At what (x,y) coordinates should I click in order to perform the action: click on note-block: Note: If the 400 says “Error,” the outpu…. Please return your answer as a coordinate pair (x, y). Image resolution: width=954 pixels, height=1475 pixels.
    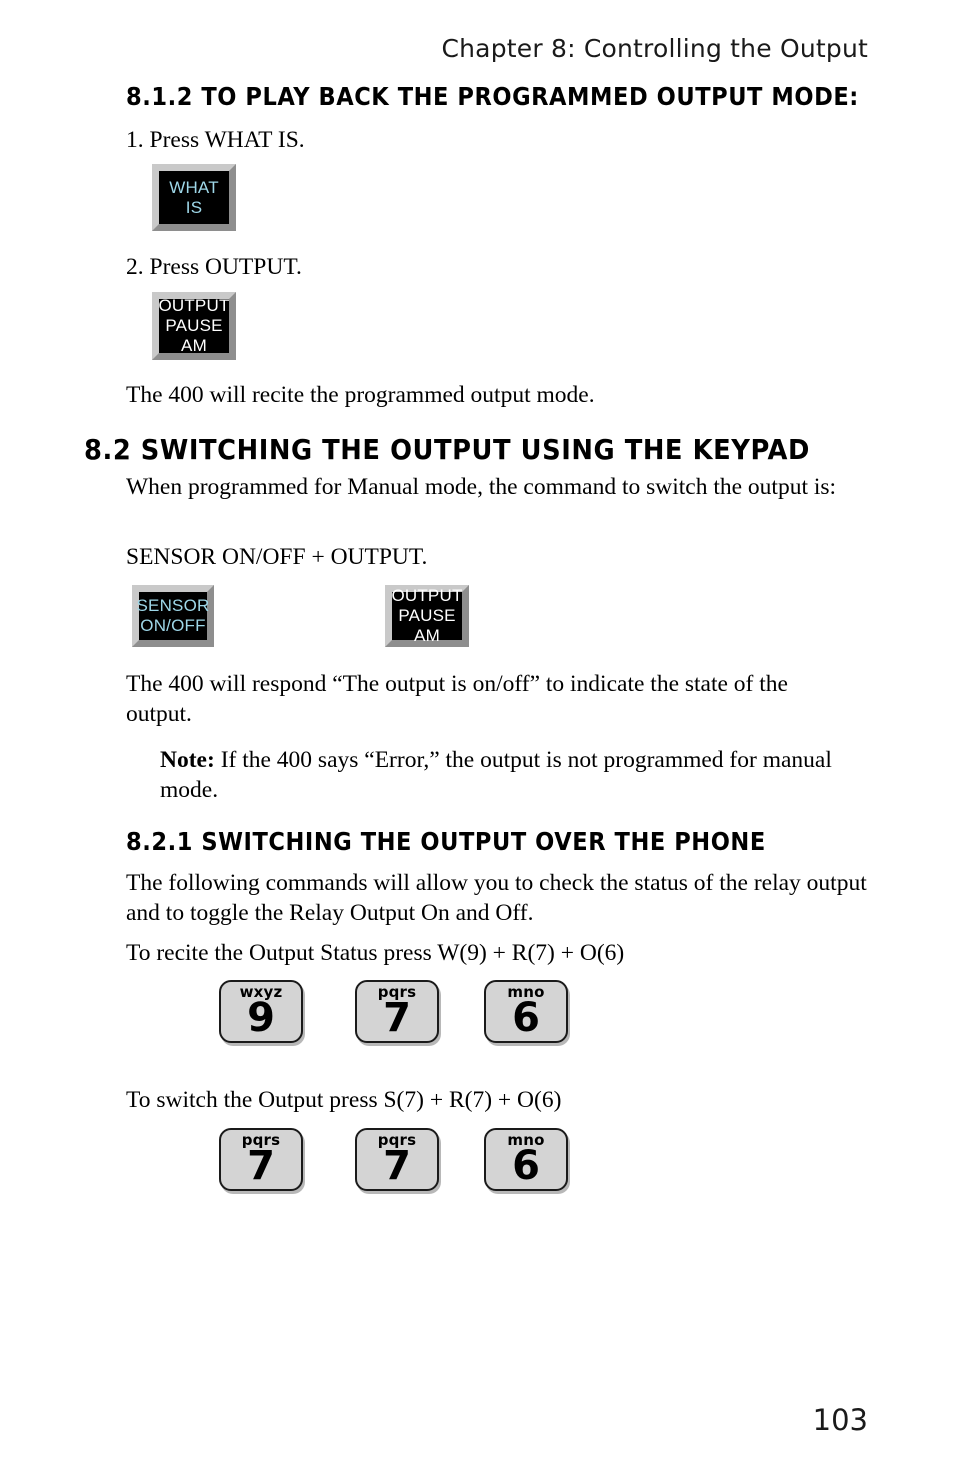
    Looking at the image, I should click on (513, 775).